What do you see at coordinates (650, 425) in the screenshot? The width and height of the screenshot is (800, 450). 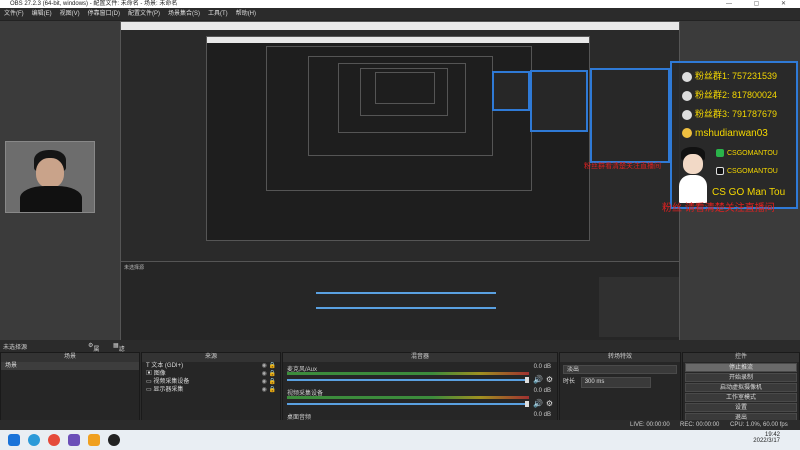 I see `live-timer: LIVE: 00:00:00` at bounding box center [650, 425].